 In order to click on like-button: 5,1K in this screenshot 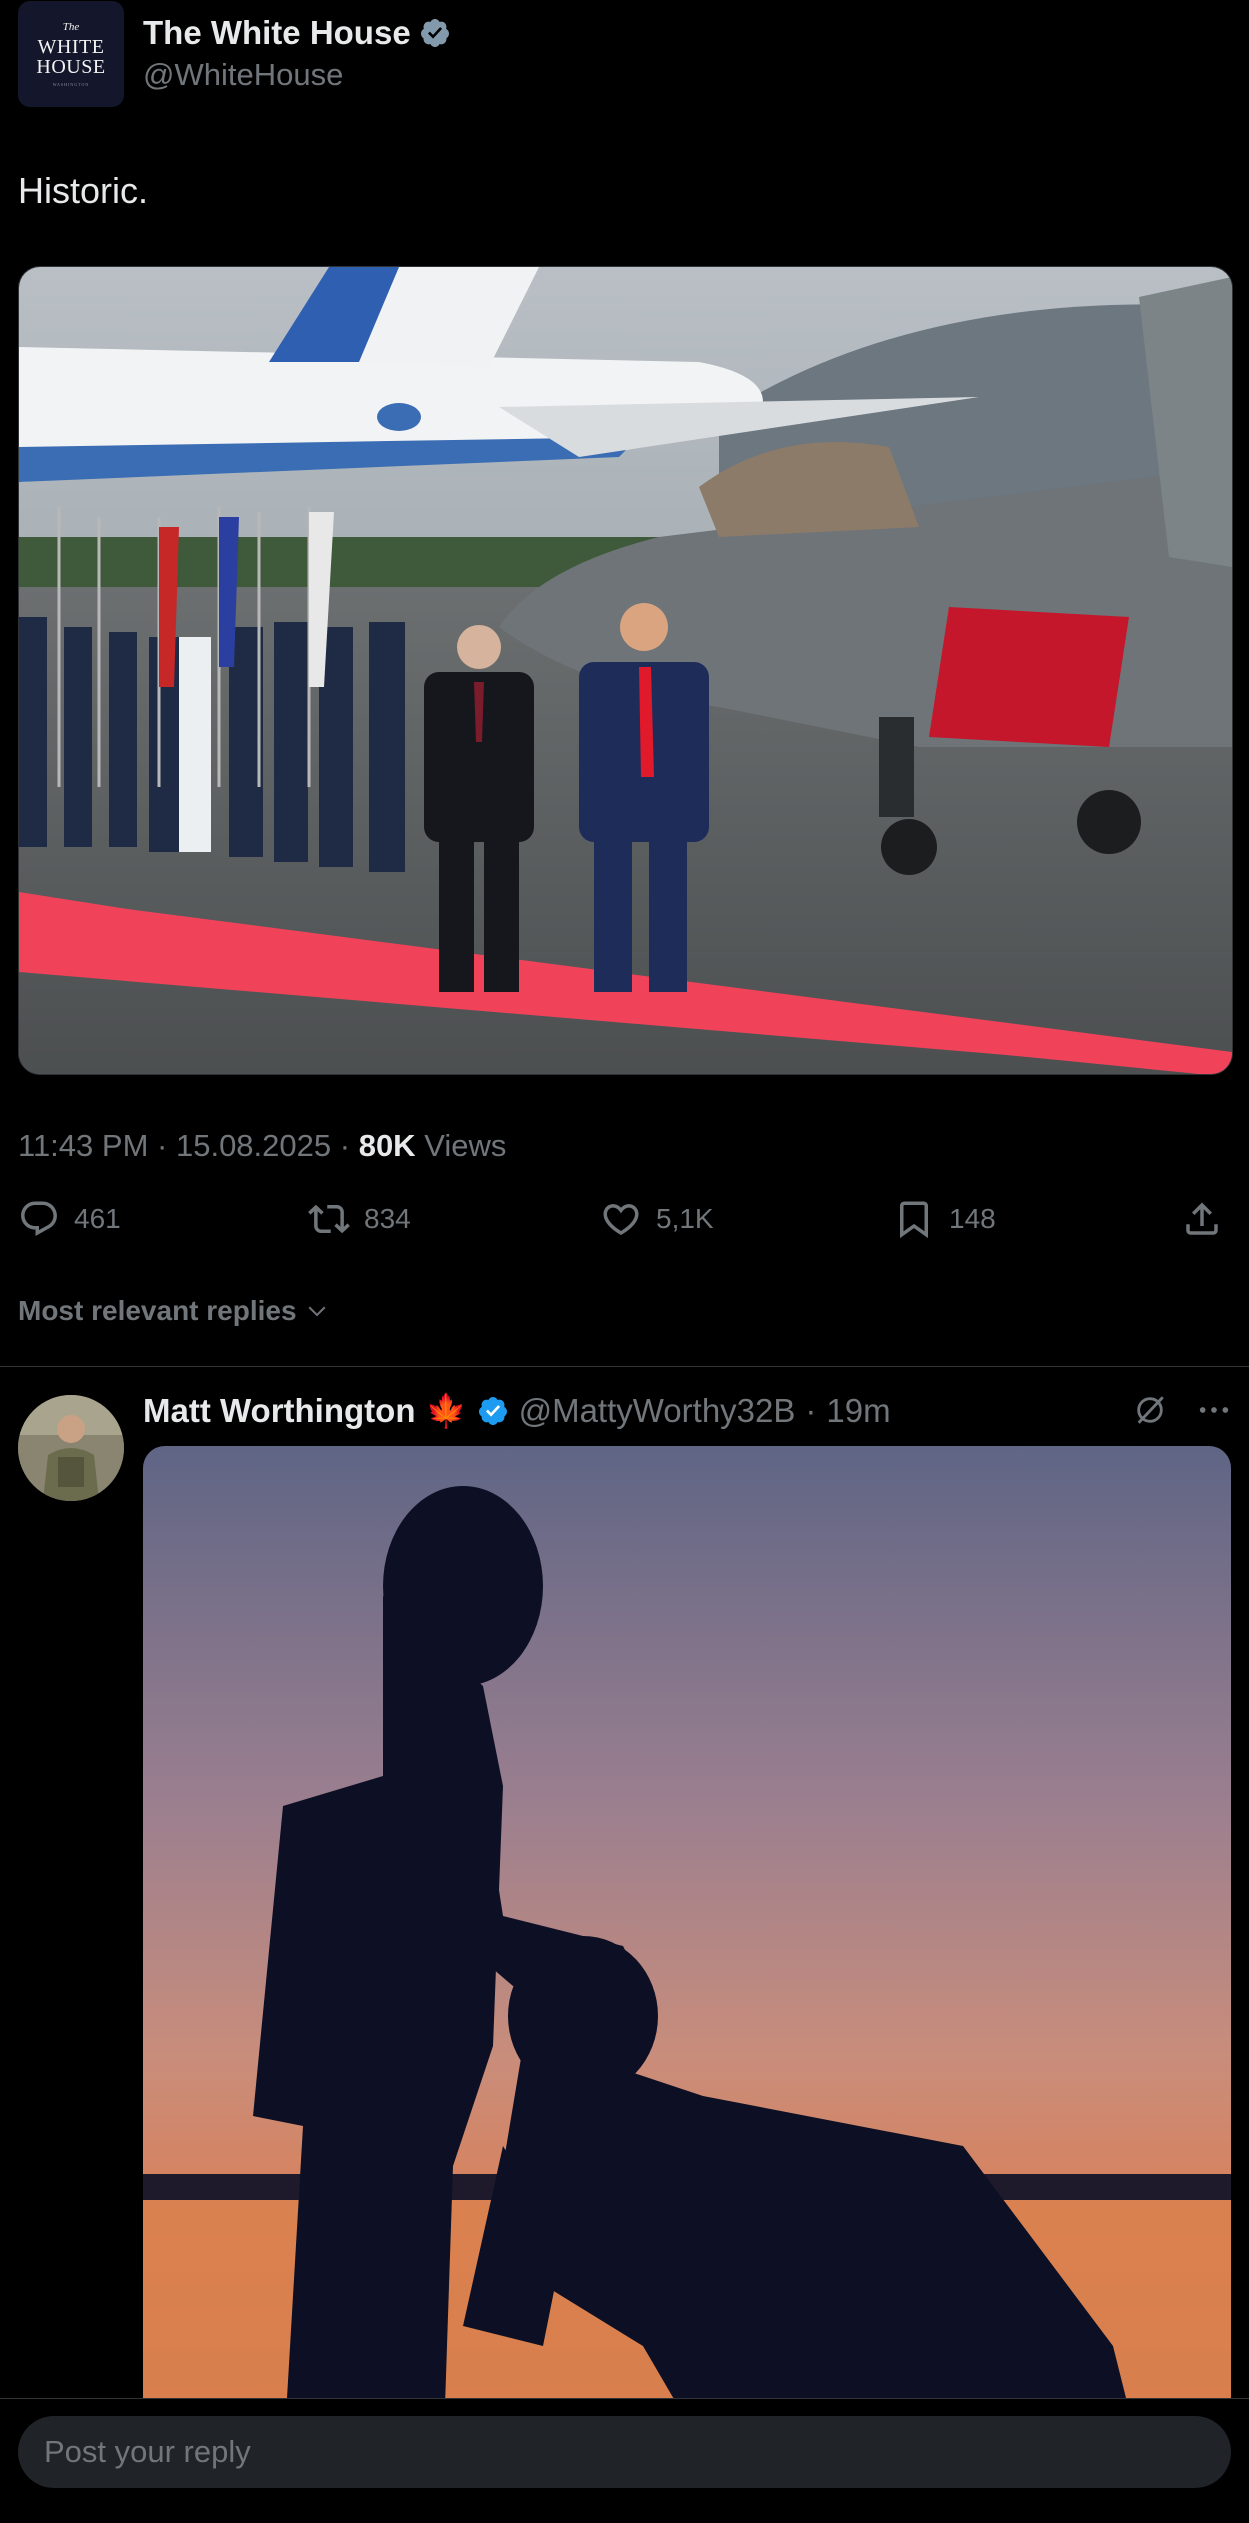, I will do `click(657, 1219)`.